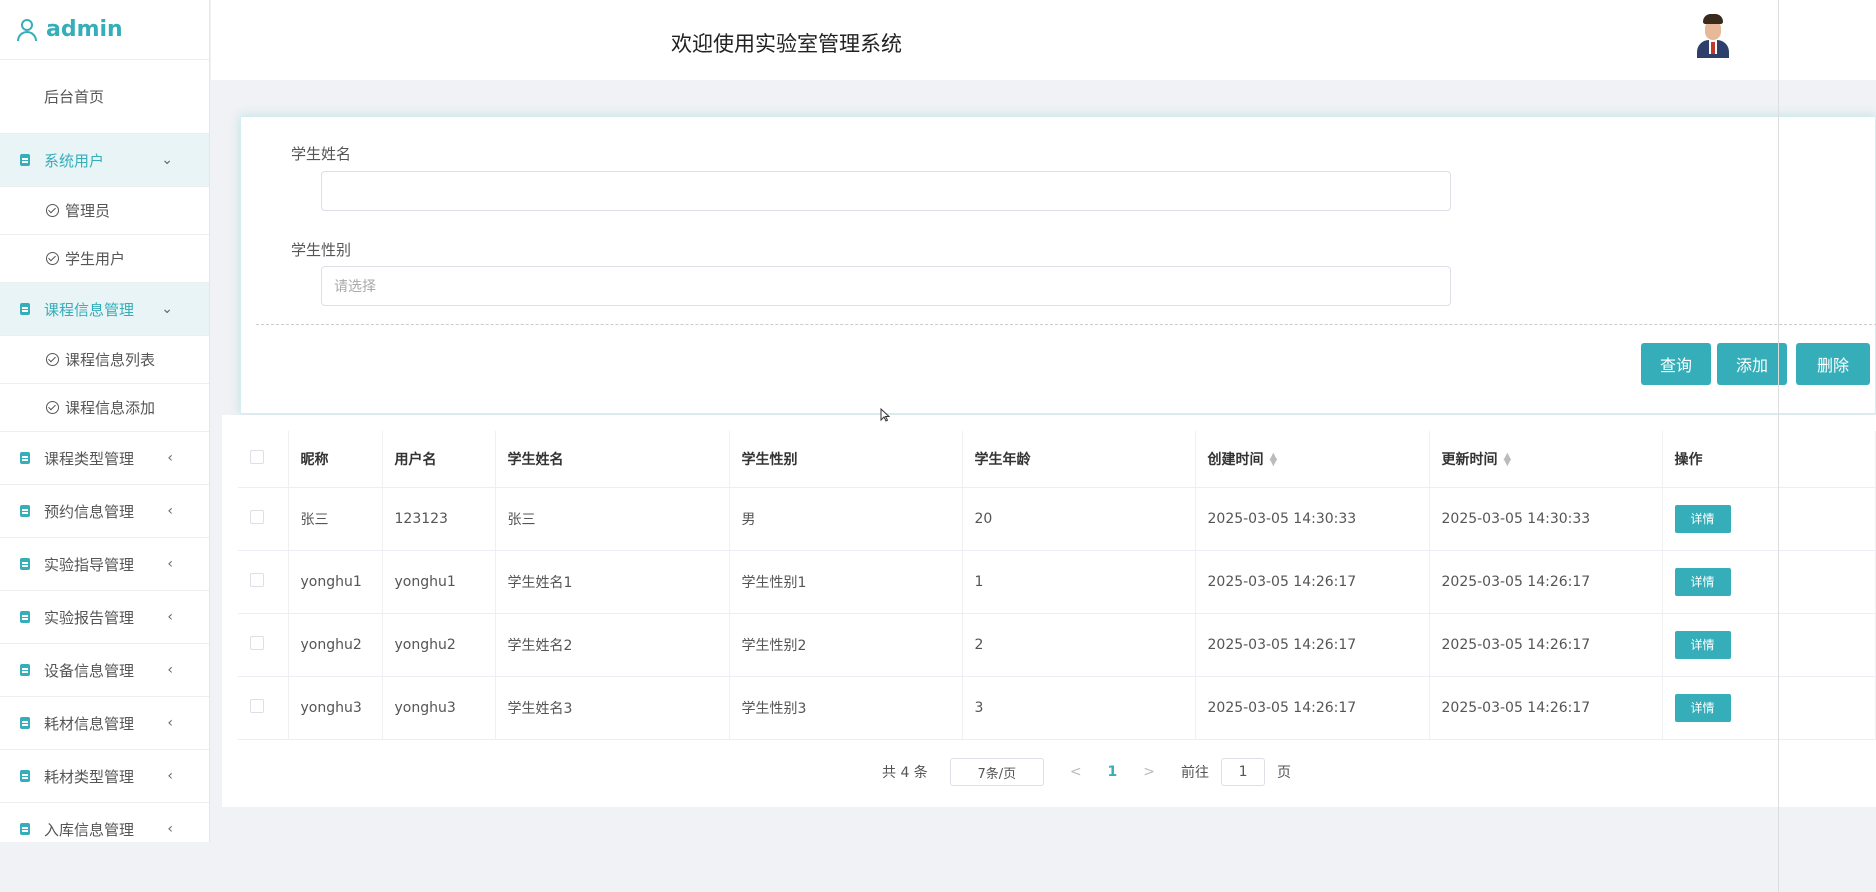  I want to click on row-select-cell, so click(263, 708).